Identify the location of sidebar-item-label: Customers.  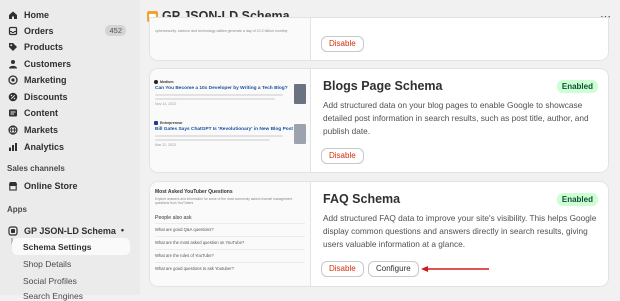
(48, 63).